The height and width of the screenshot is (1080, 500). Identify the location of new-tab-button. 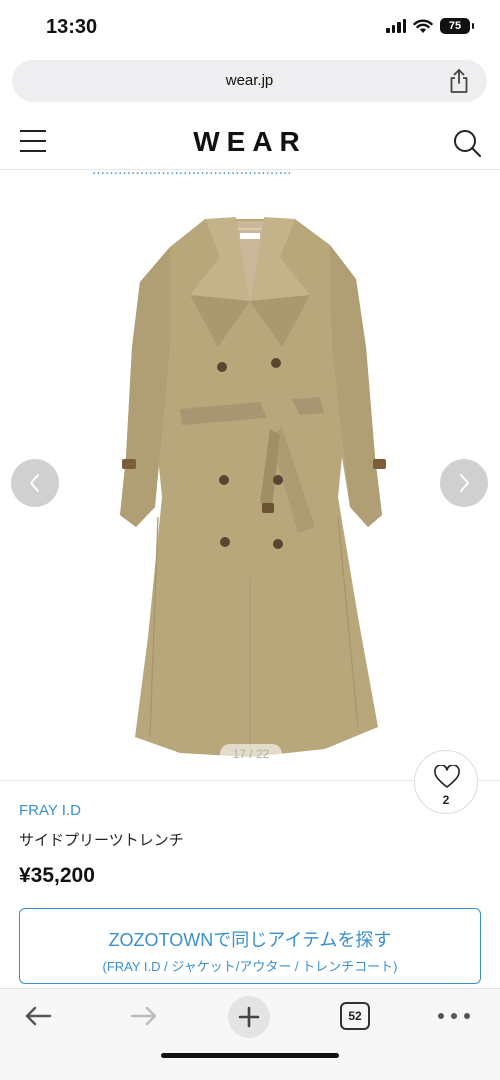
(249, 1017).